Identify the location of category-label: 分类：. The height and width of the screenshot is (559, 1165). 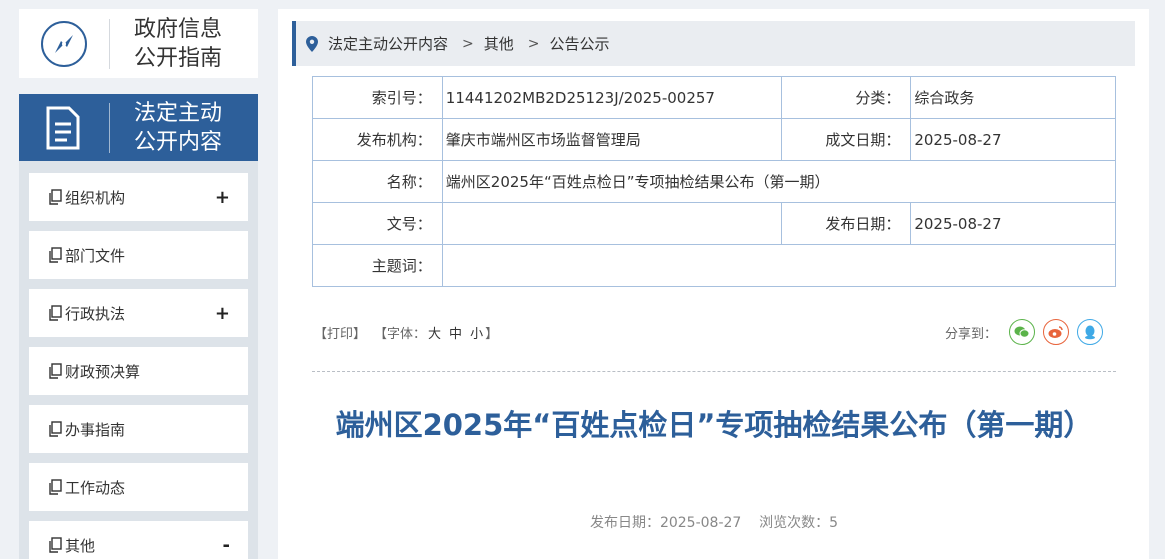
(846, 97).